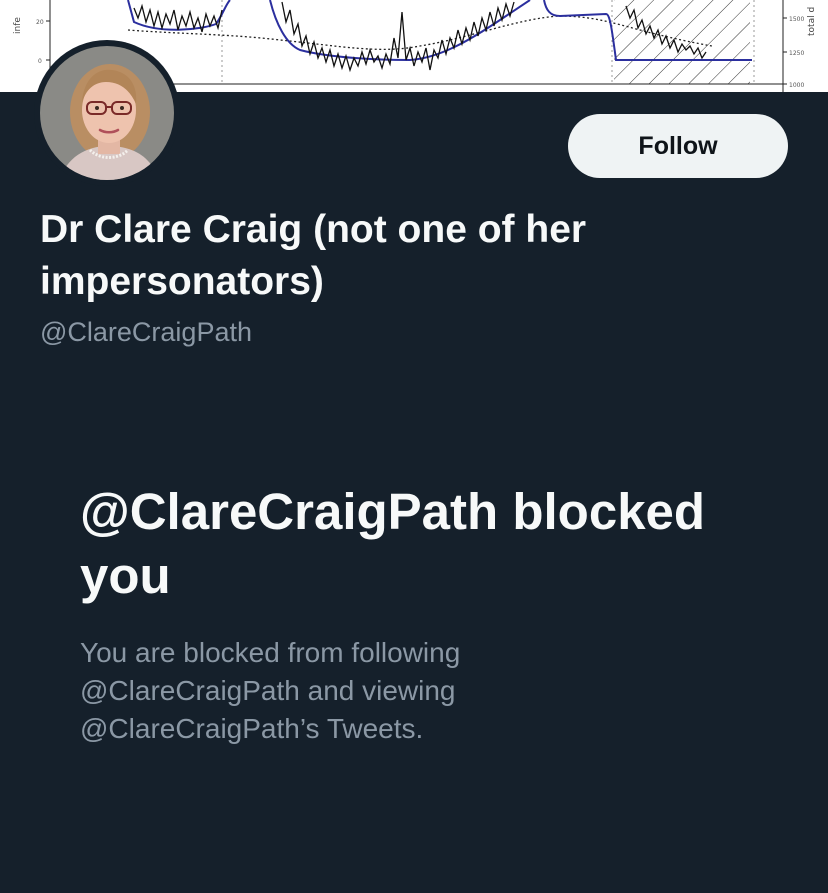 This screenshot has height=893, width=828. I want to click on profile-avatar, so click(107, 113).